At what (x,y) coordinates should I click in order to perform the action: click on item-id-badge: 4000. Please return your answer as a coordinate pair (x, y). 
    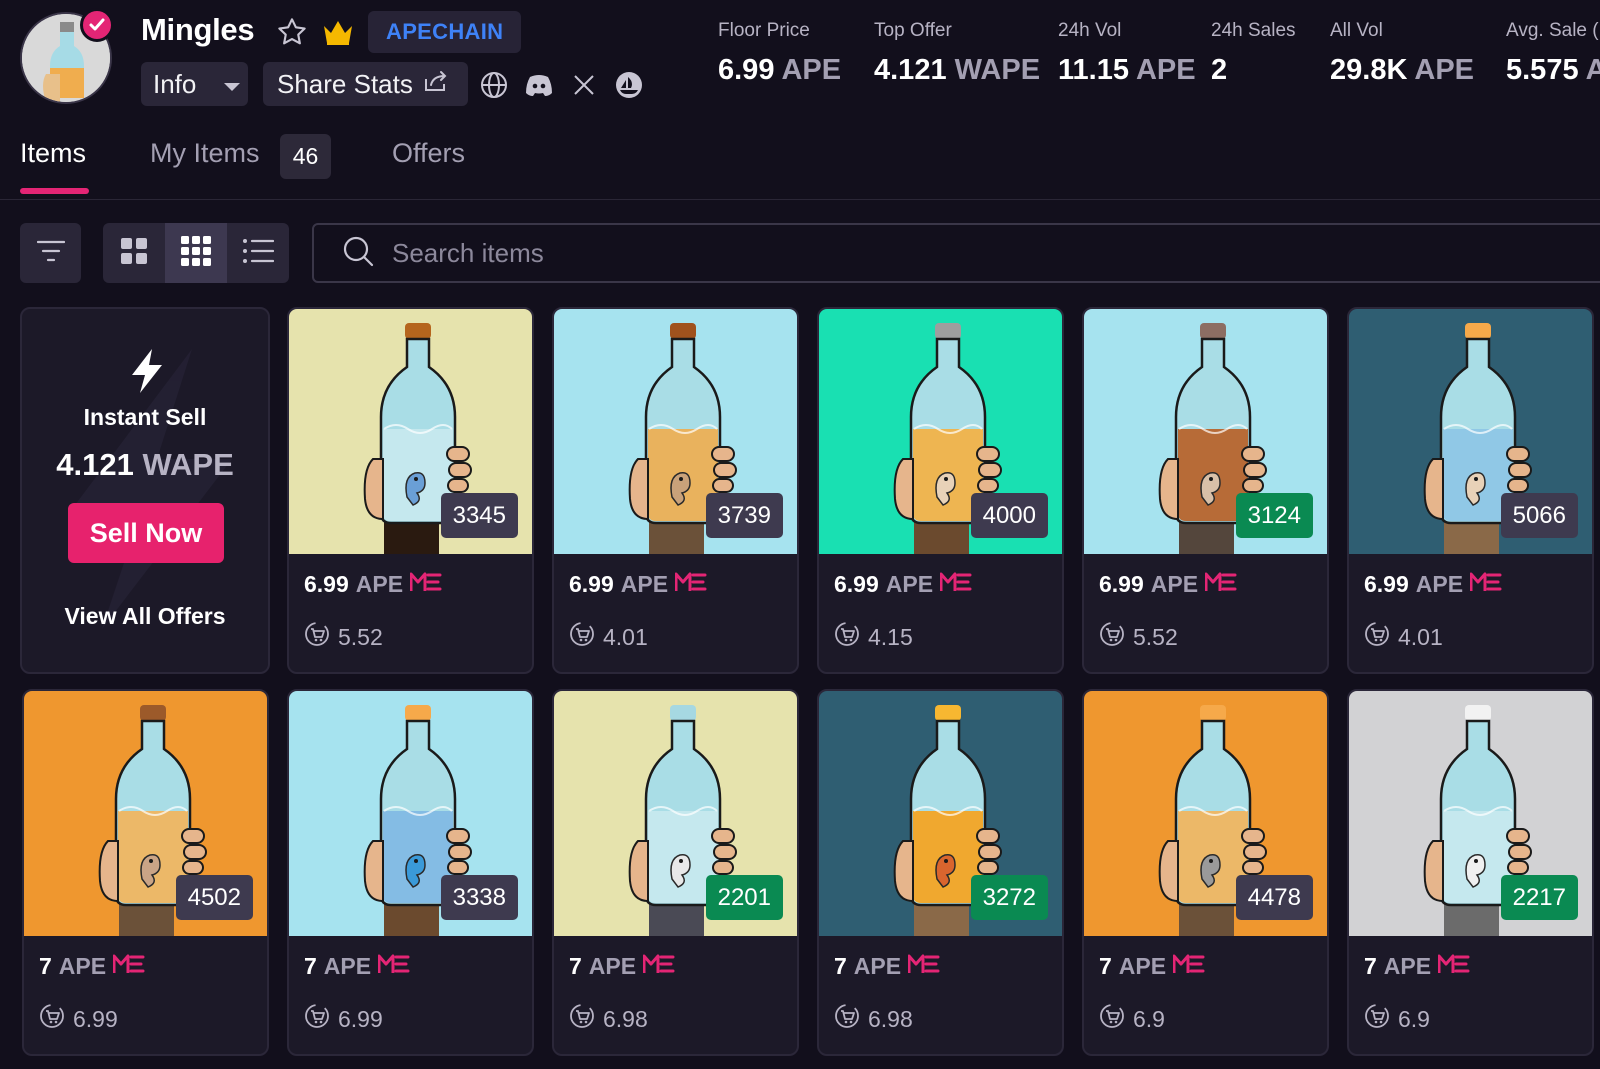
    Looking at the image, I should click on (1009, 515).